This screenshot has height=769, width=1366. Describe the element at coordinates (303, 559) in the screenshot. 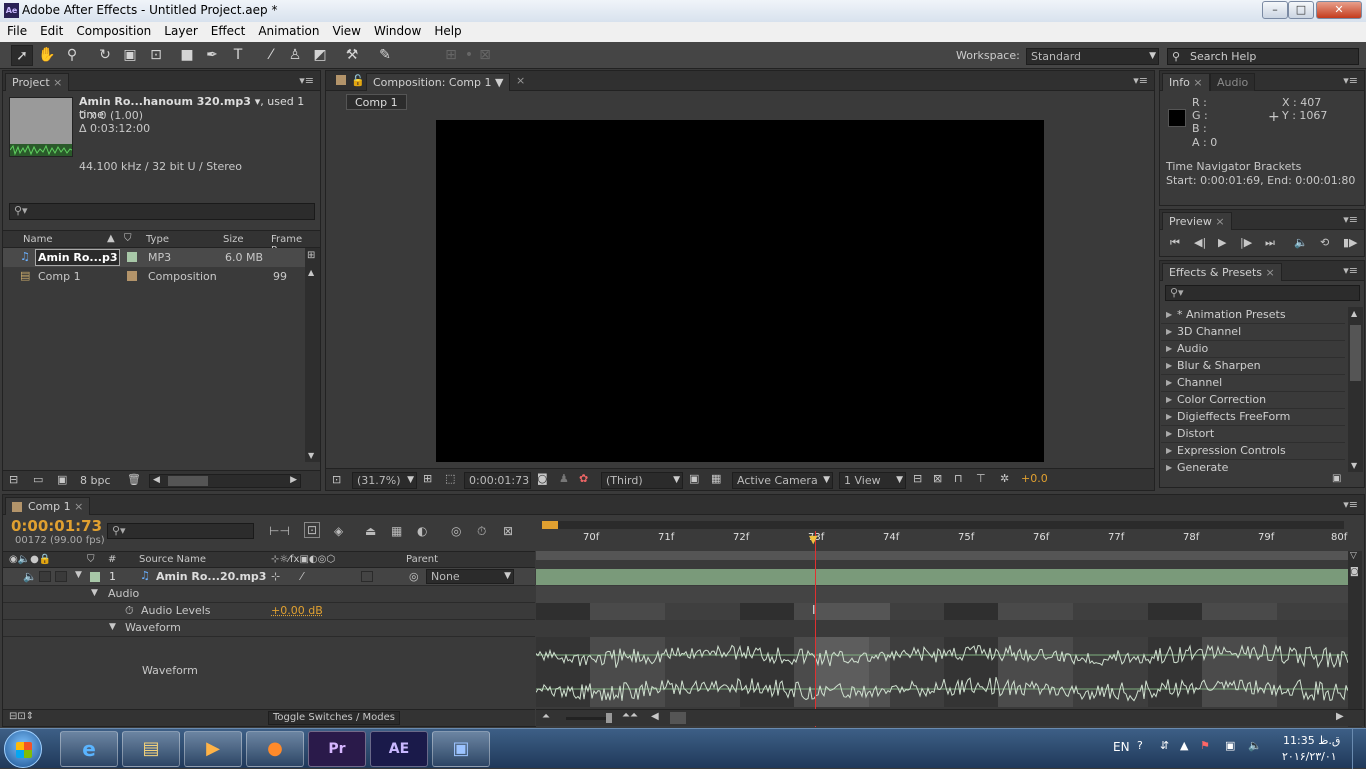

I see `switches-icon: ⊹☼⁄fx▣◐◎⬡` at that location.